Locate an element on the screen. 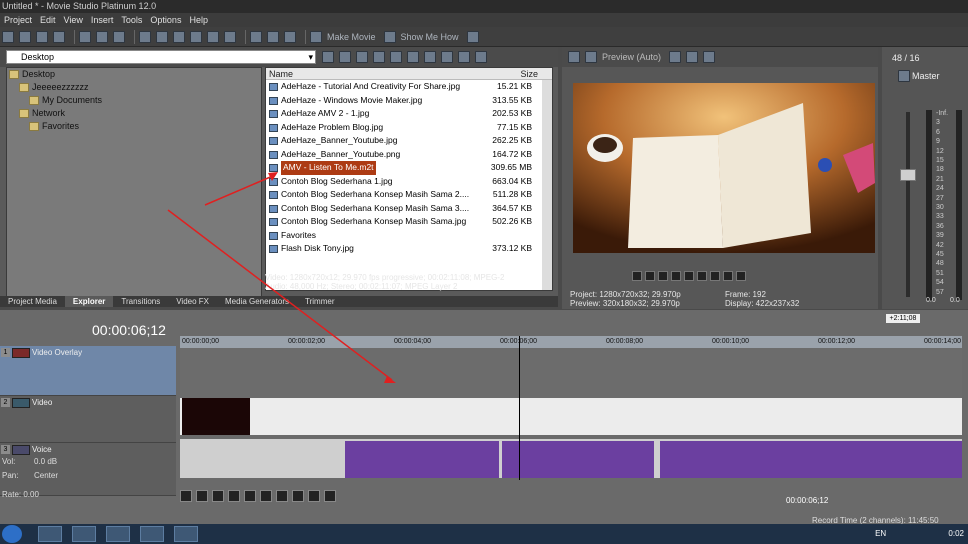 The image size is (968, 544). taskbar: EN 0:02 is located at coordinates (484, 534).